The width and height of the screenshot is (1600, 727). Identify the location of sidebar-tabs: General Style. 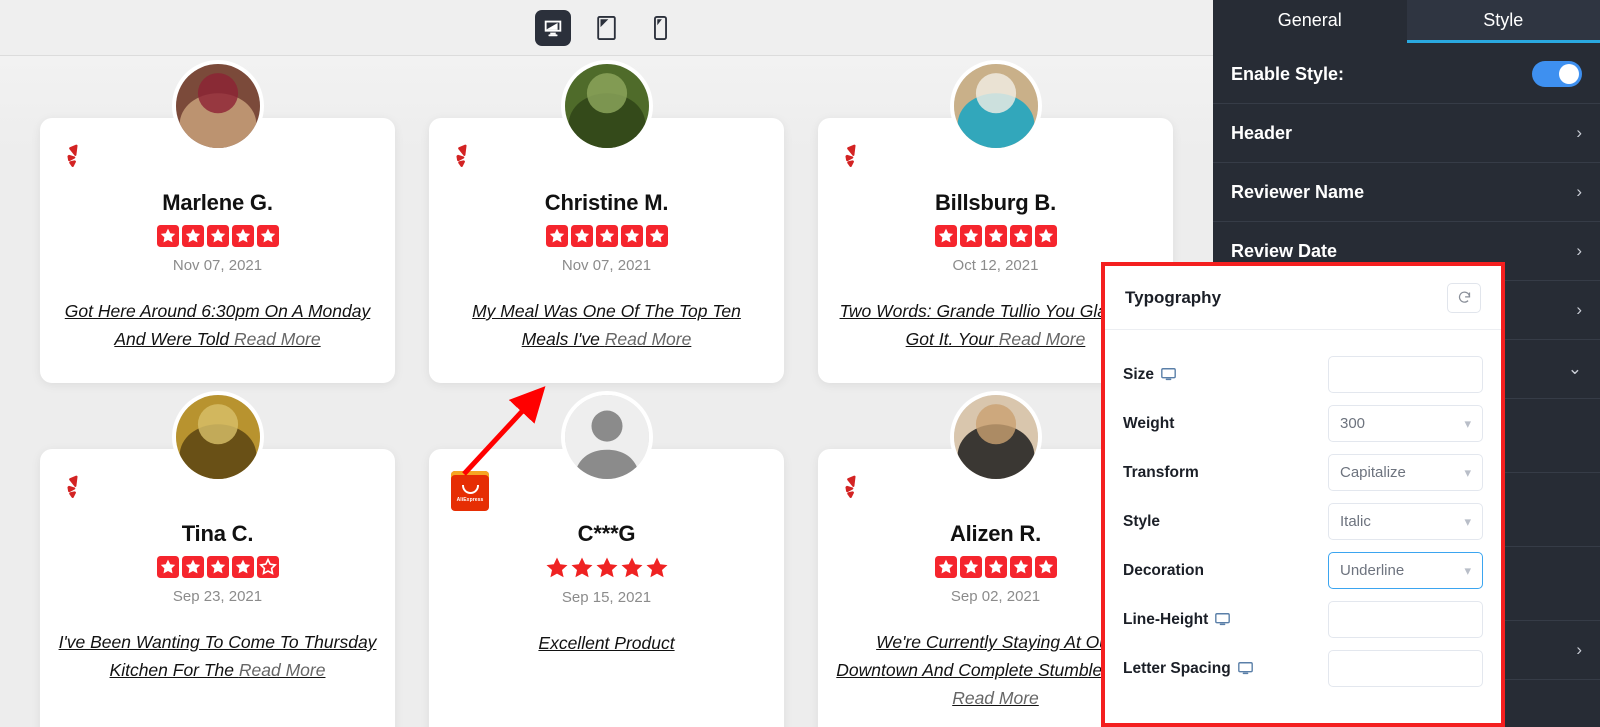
(1406, 22).